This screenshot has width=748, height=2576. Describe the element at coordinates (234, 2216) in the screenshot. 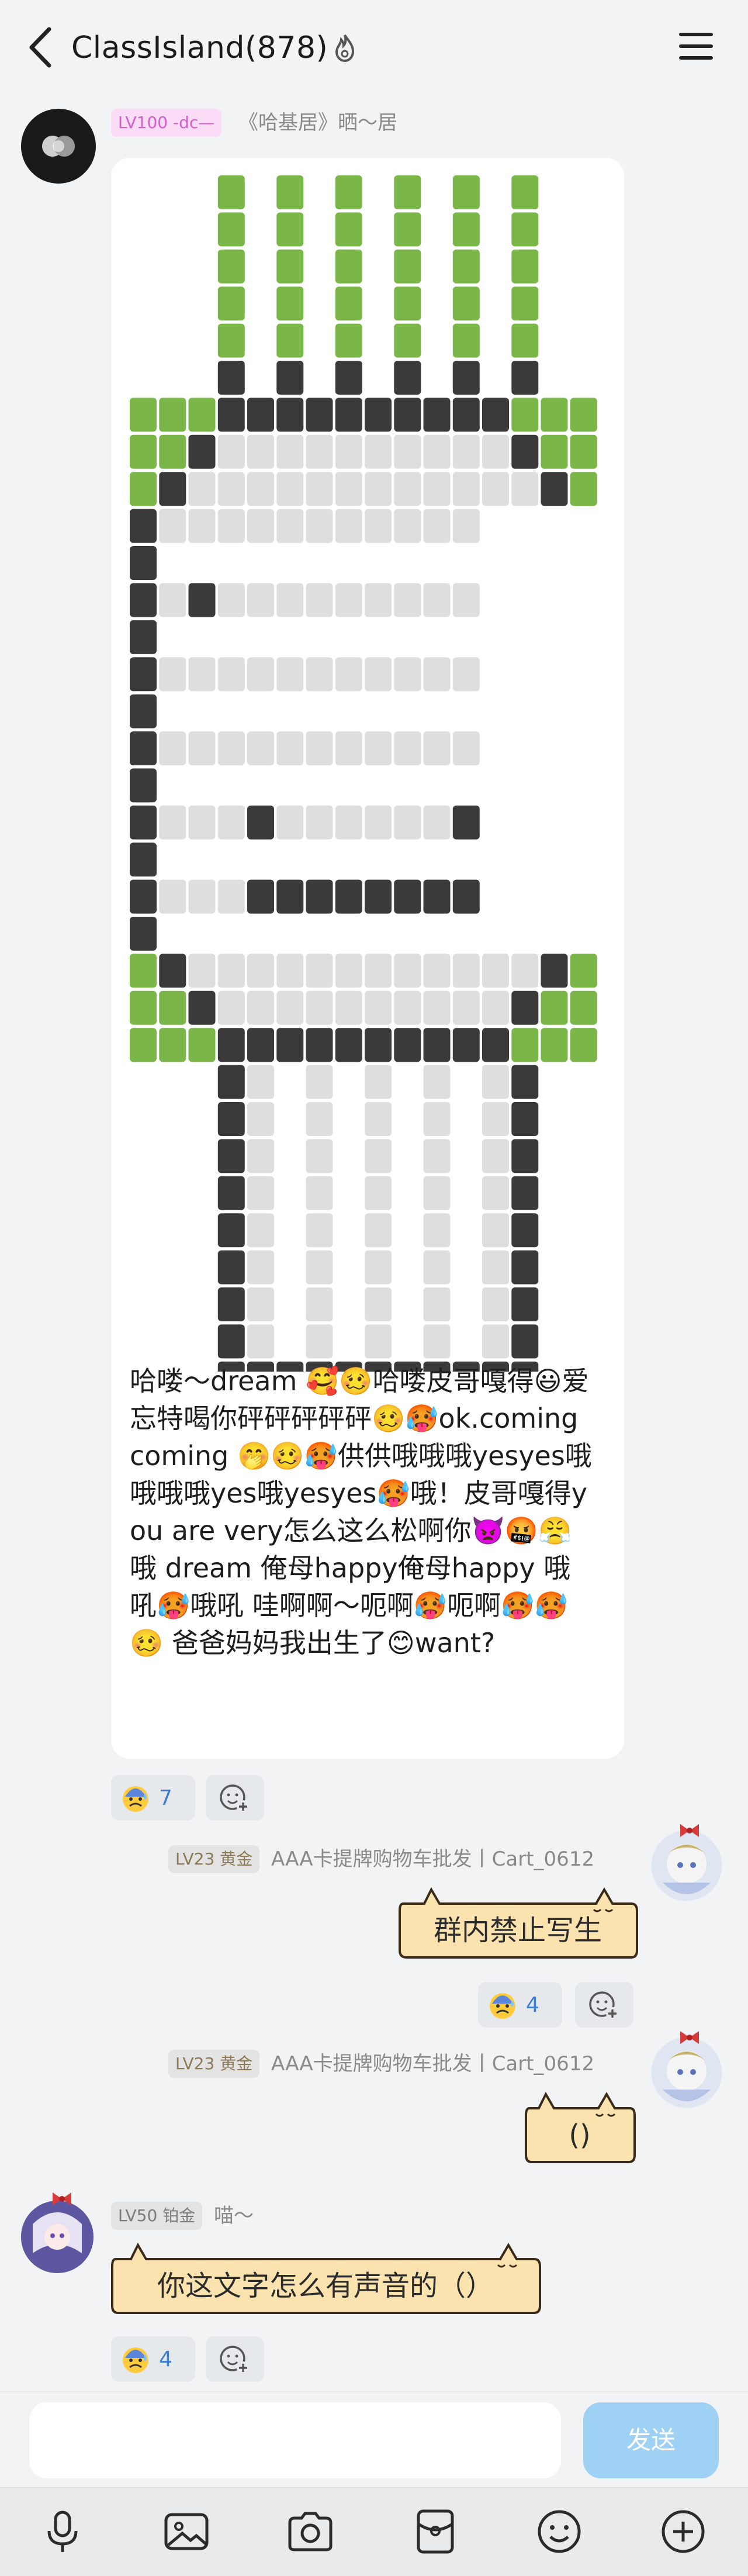

I see `sender-name: 喵～` at that location.